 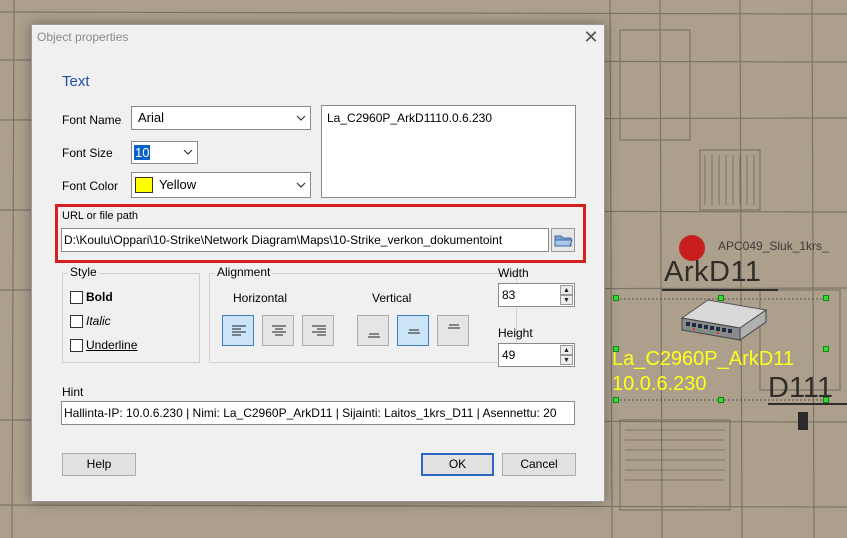 I want to click on font-color-value: Yellow, so click(x=178, y=184).